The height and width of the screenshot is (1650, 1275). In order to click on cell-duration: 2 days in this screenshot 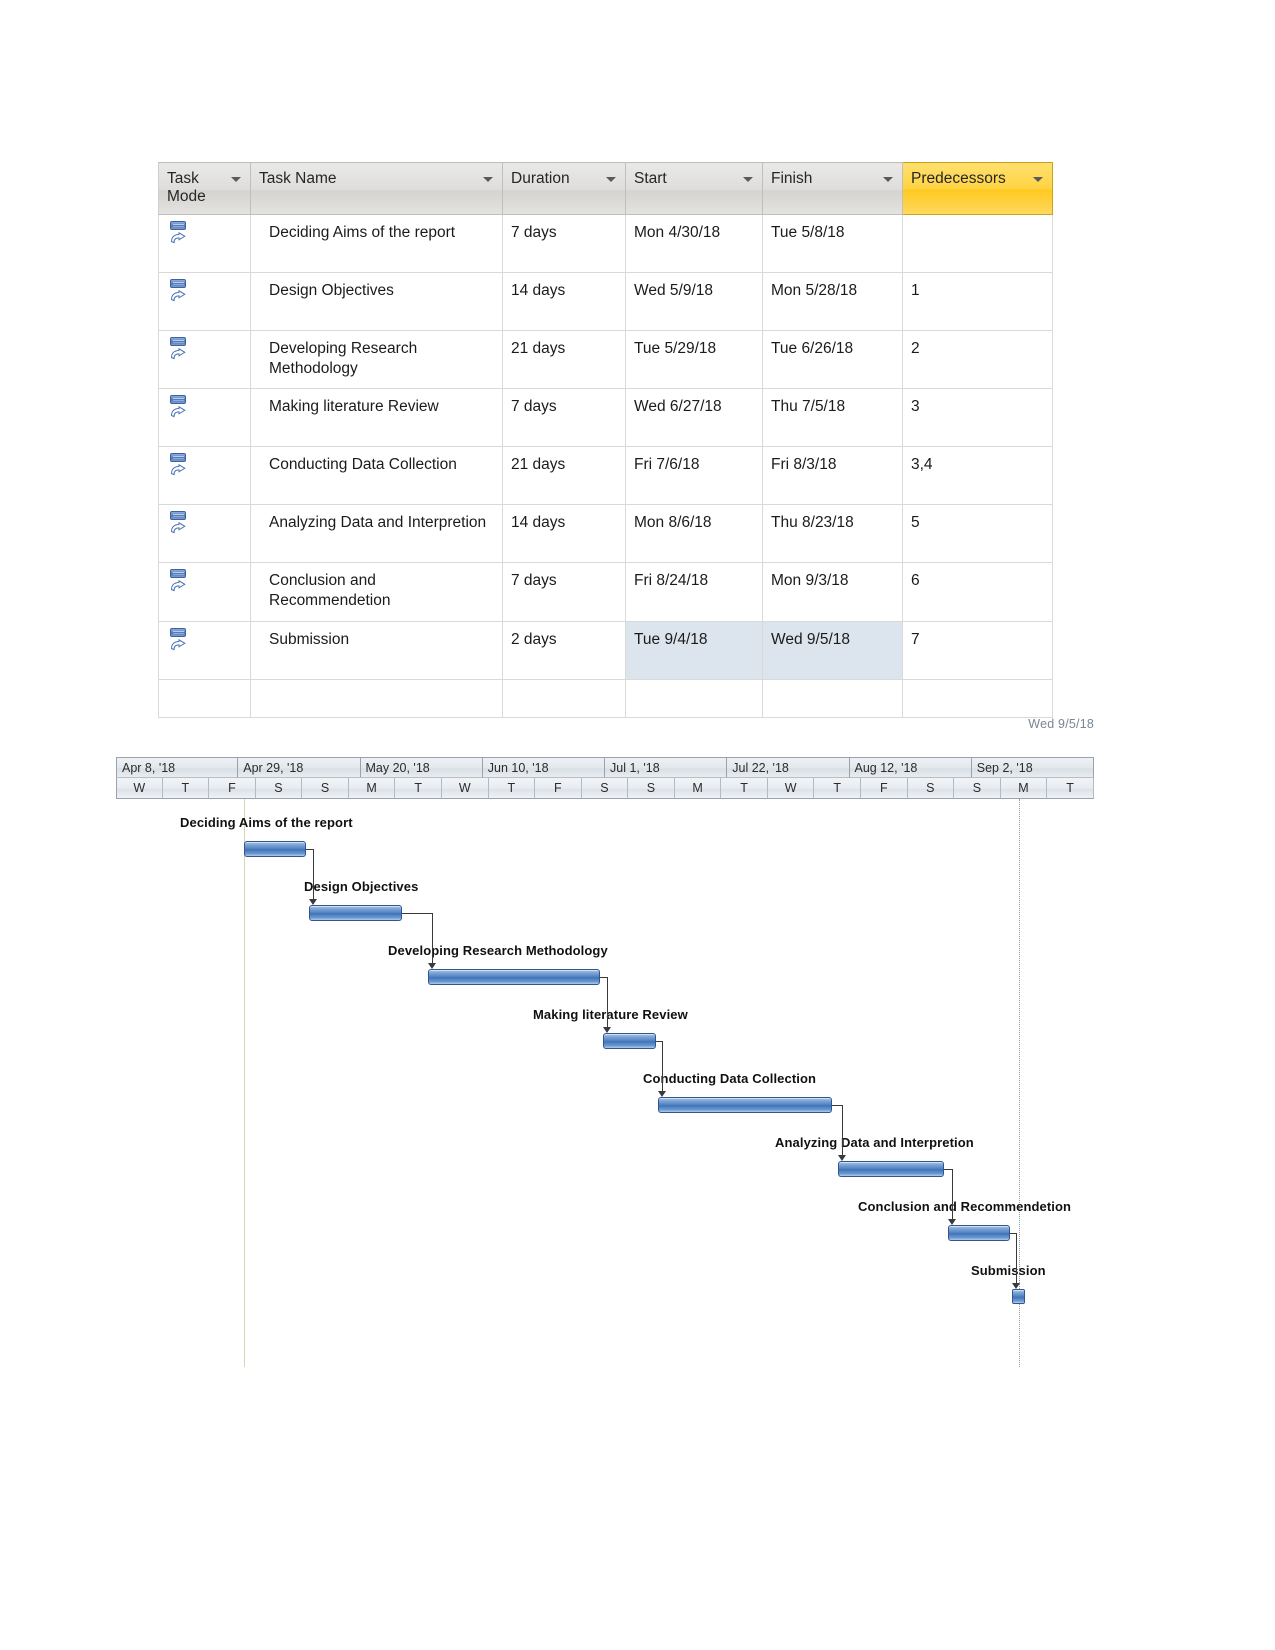, I will do `click(564, 650)`.